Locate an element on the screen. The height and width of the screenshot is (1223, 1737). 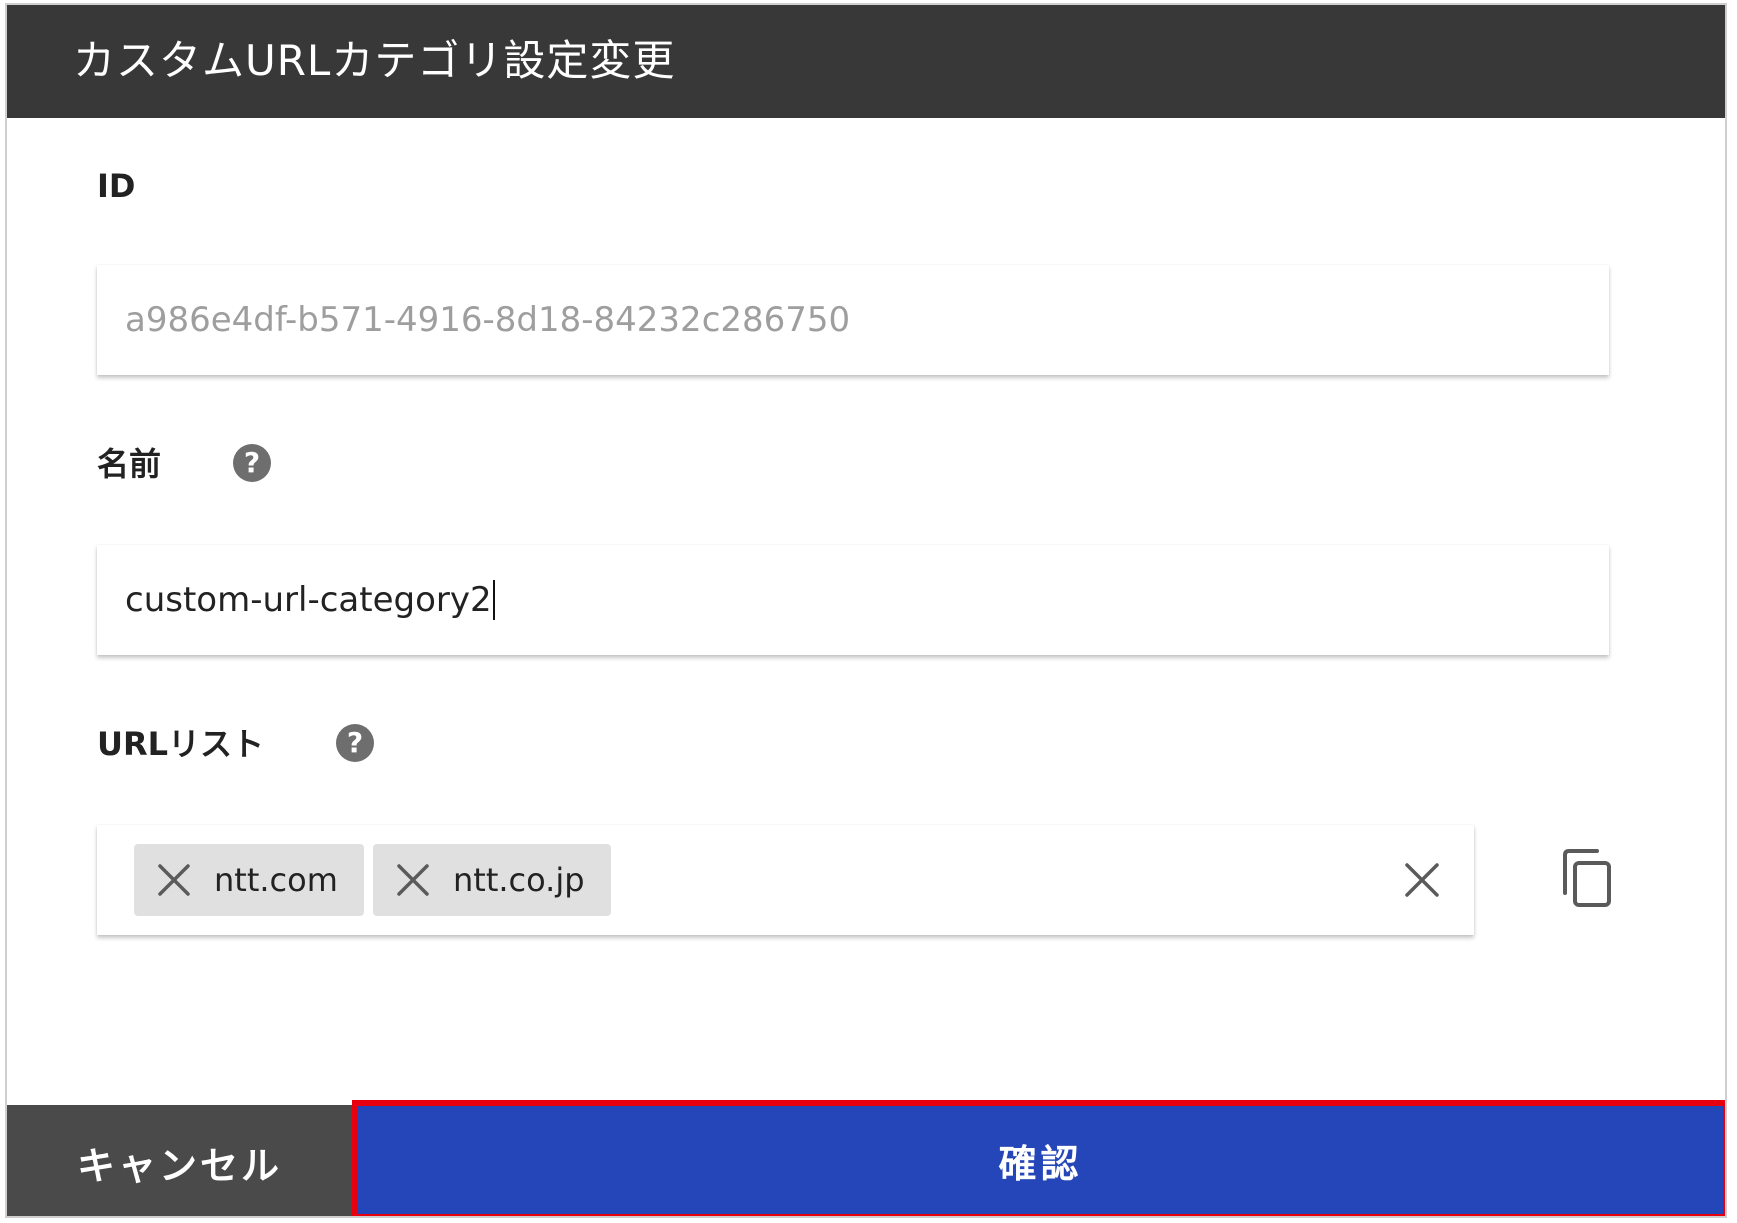
copy-icon is located at coordinates (1586, 878).